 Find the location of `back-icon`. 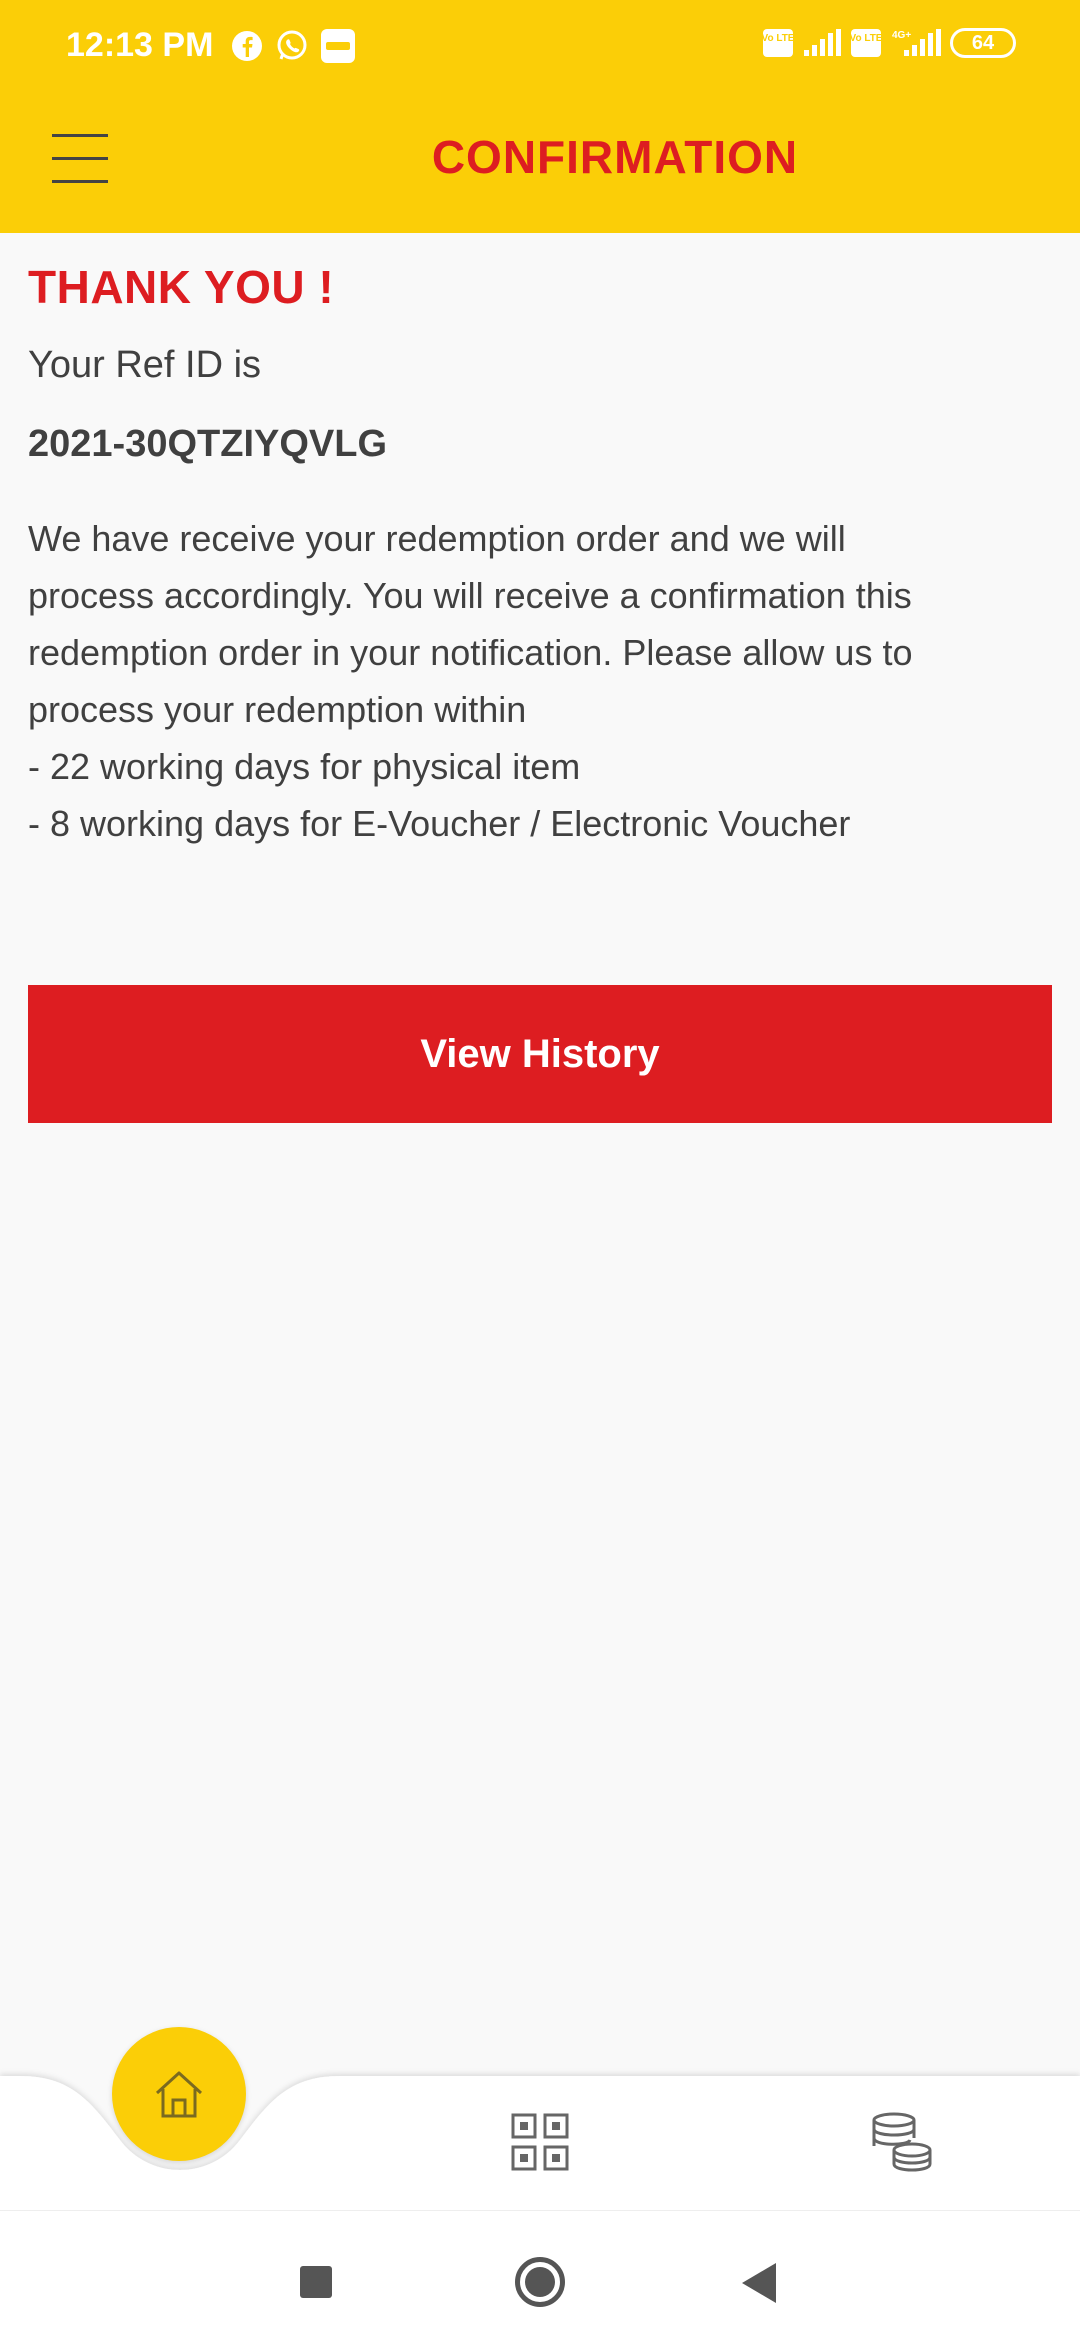

back-icon is located at coordinates (759, 2283).